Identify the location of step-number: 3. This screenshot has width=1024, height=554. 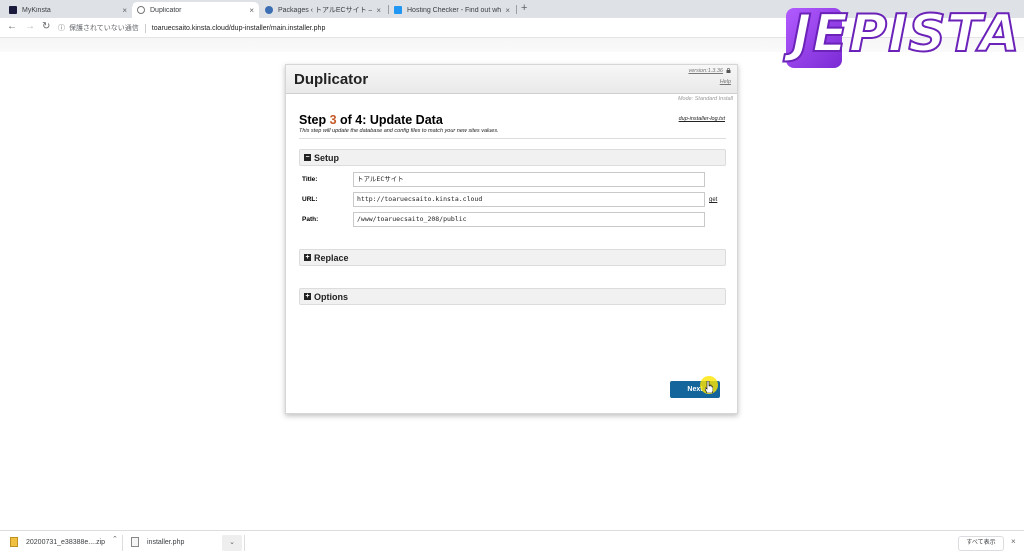
(333, 120).